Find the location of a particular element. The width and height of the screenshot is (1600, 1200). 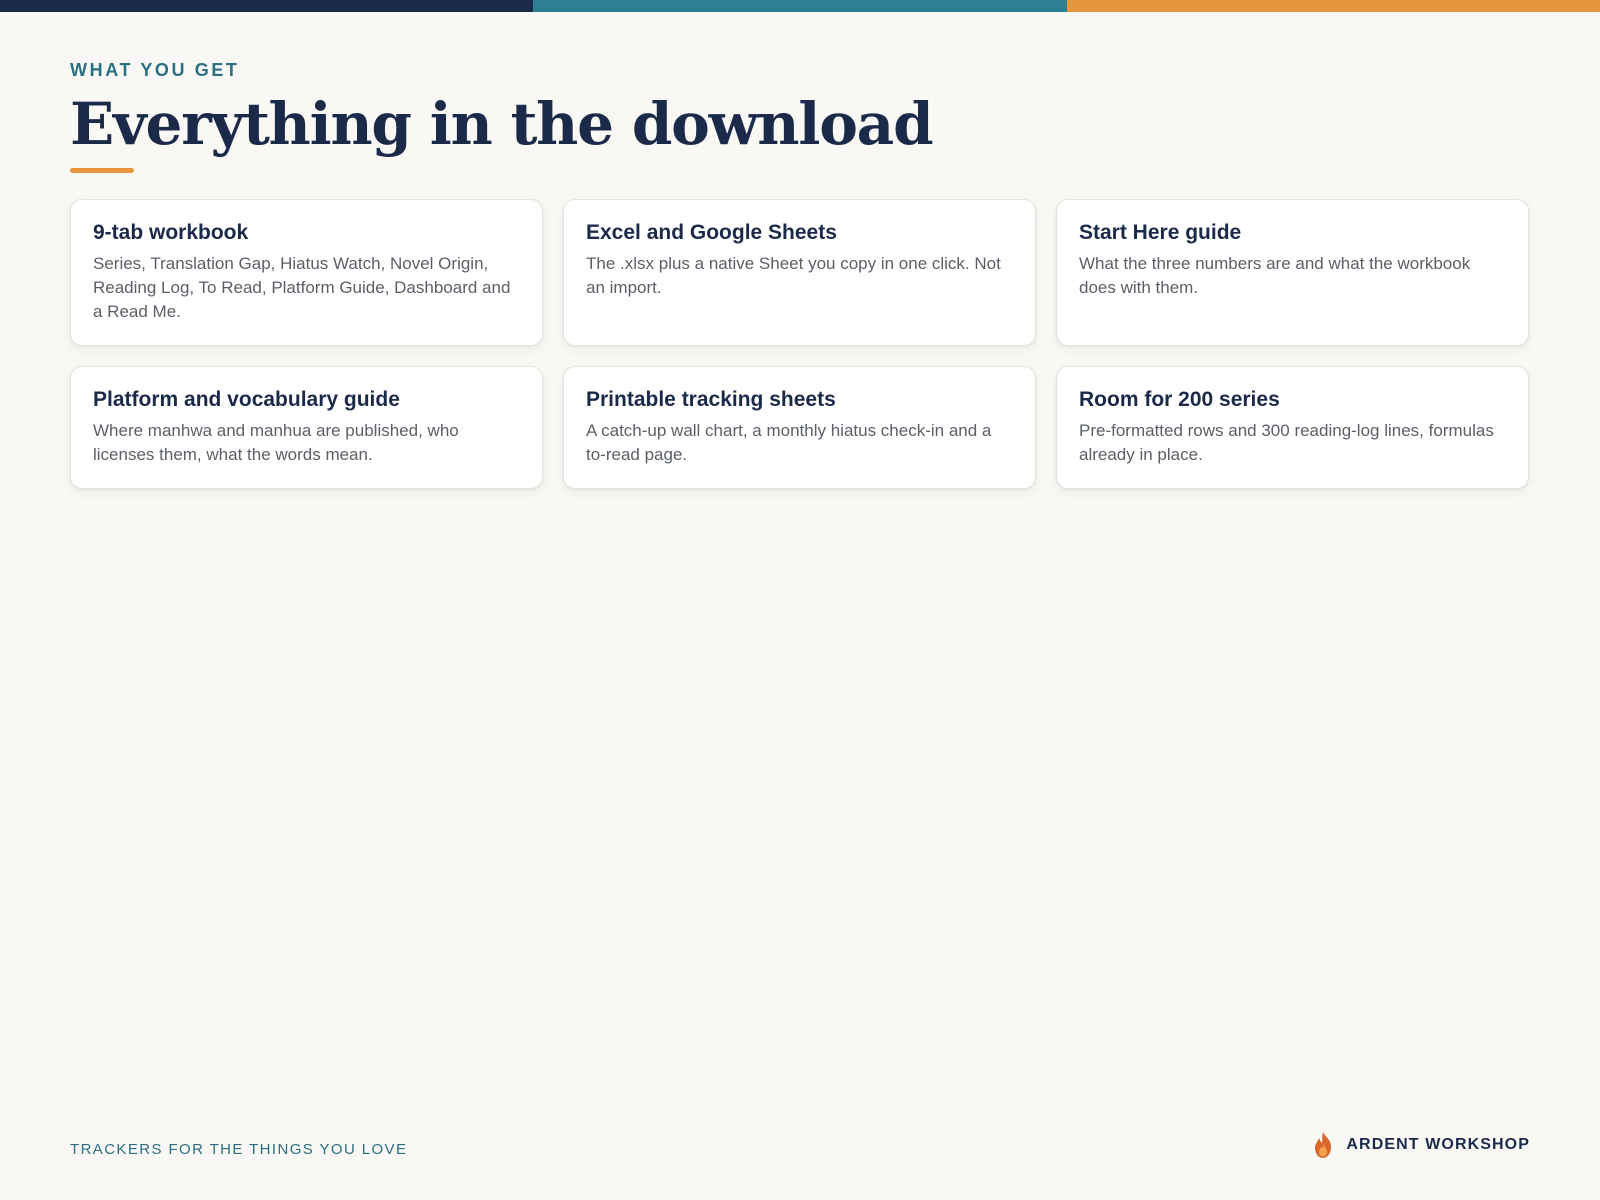

top-color-bar is located at coordinates (800, 6).